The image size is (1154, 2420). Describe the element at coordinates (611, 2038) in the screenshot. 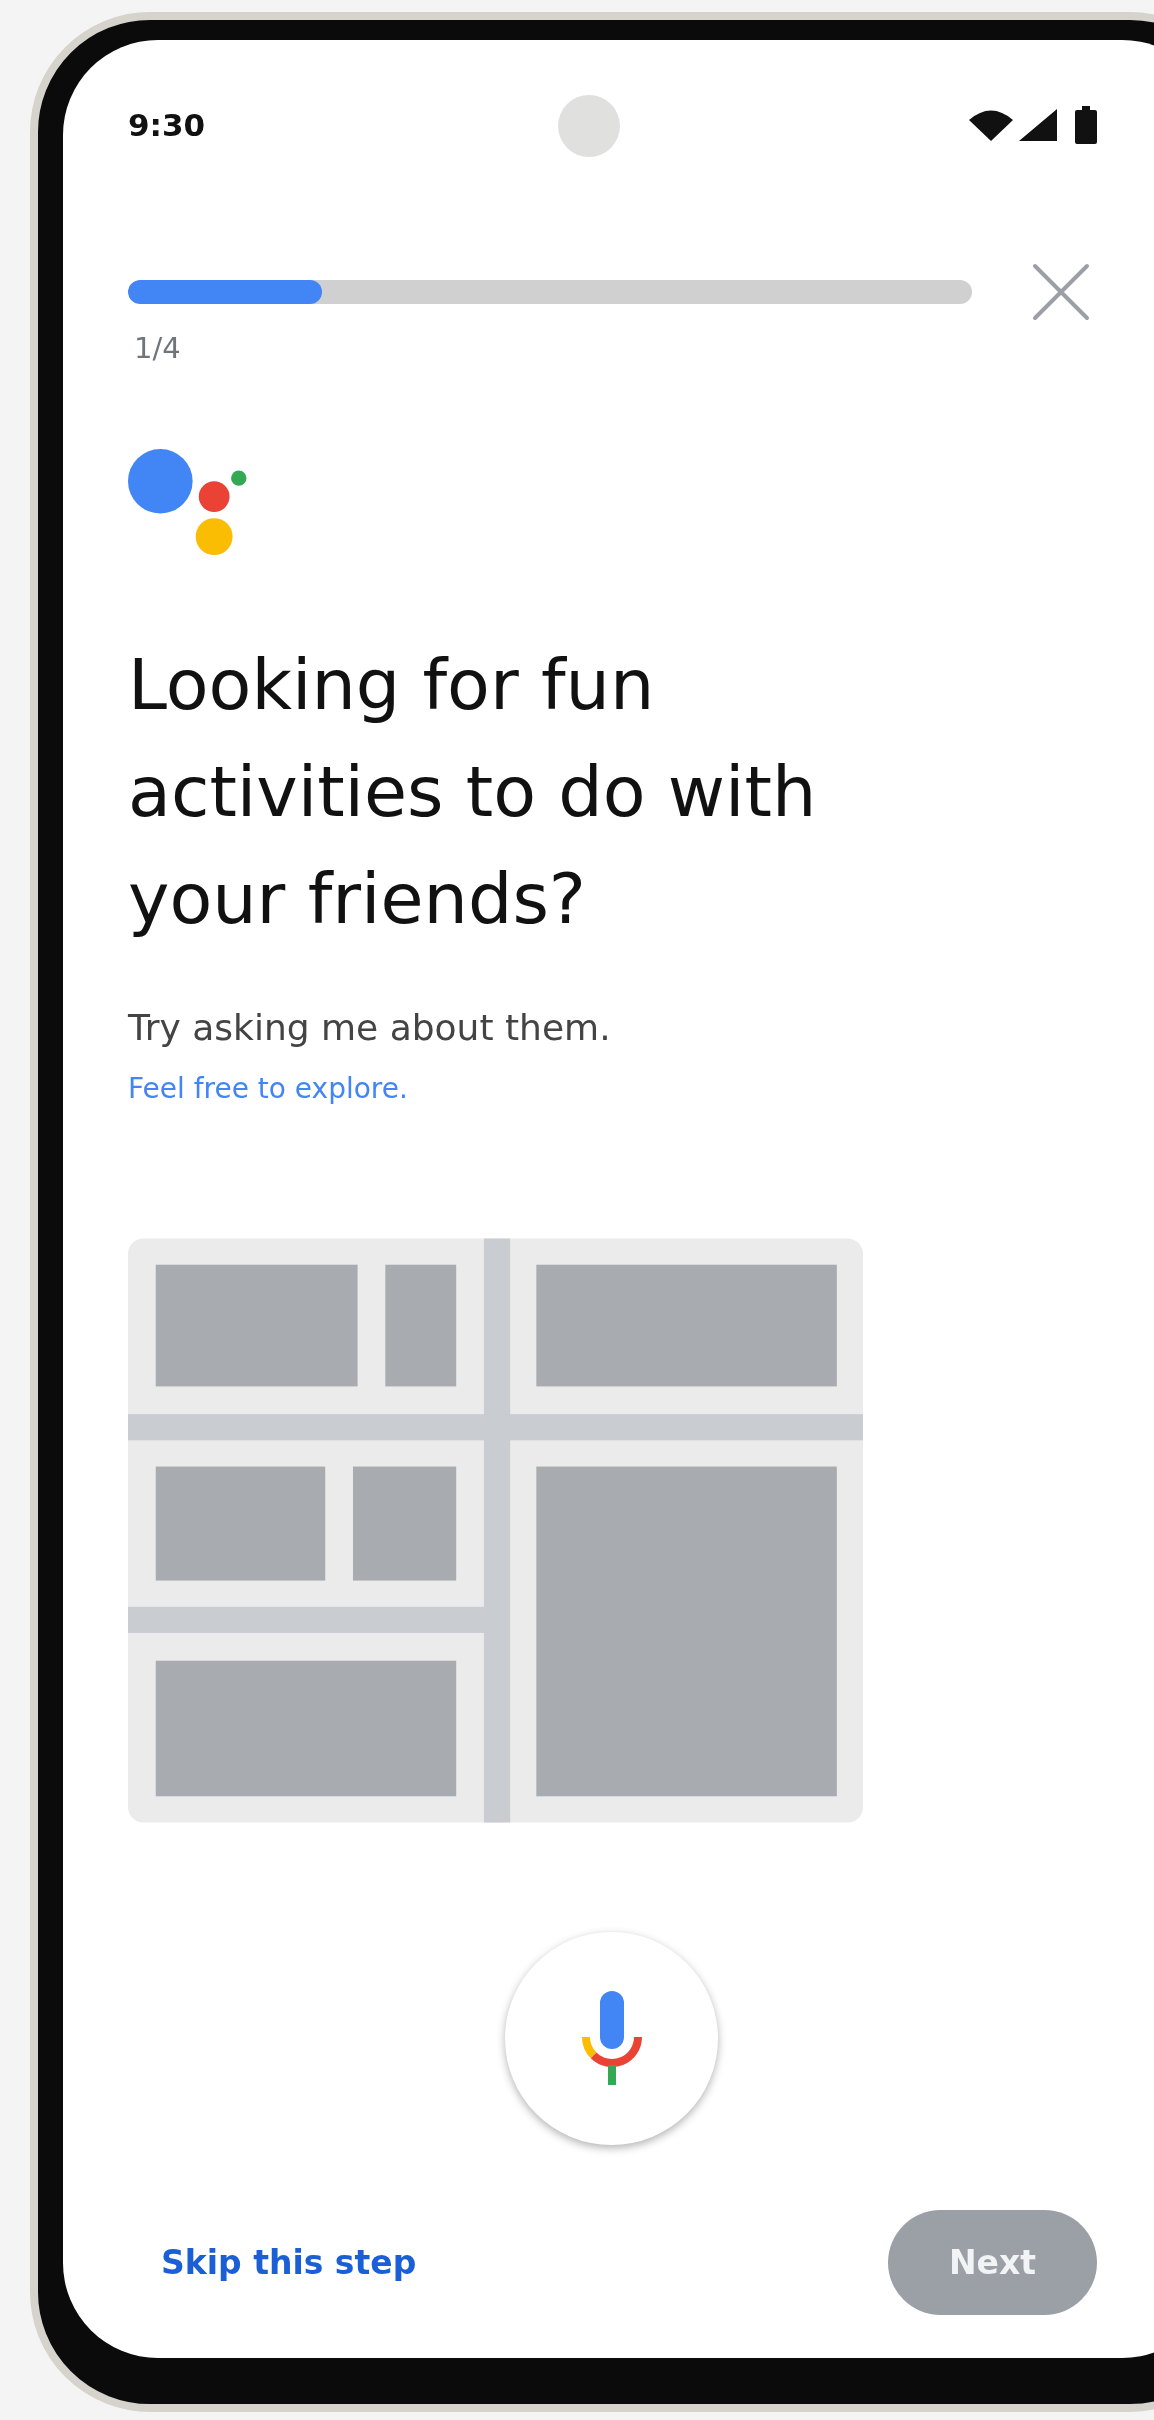

I see `microphone-icon` at that location.